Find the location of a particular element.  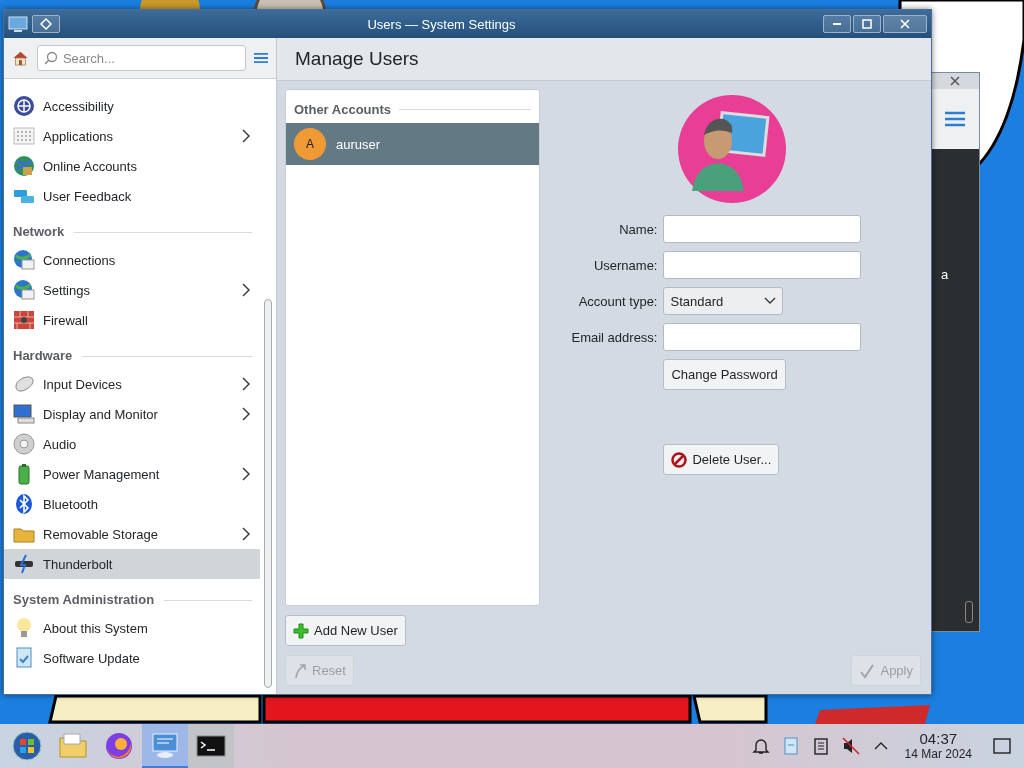

section-title: Network is located at coordinates (39, 231).